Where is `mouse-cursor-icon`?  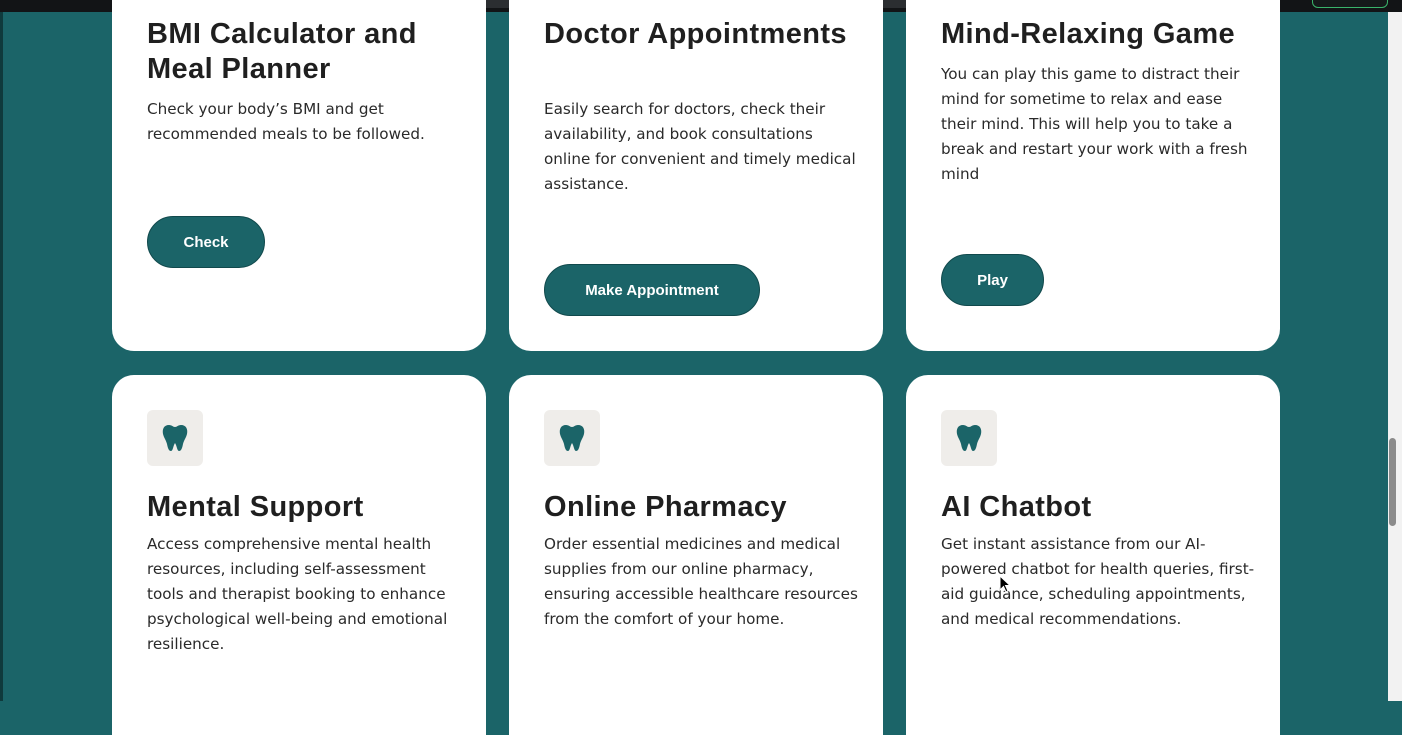 mouse-cursor-icon is located at coordinates (1005, 584).